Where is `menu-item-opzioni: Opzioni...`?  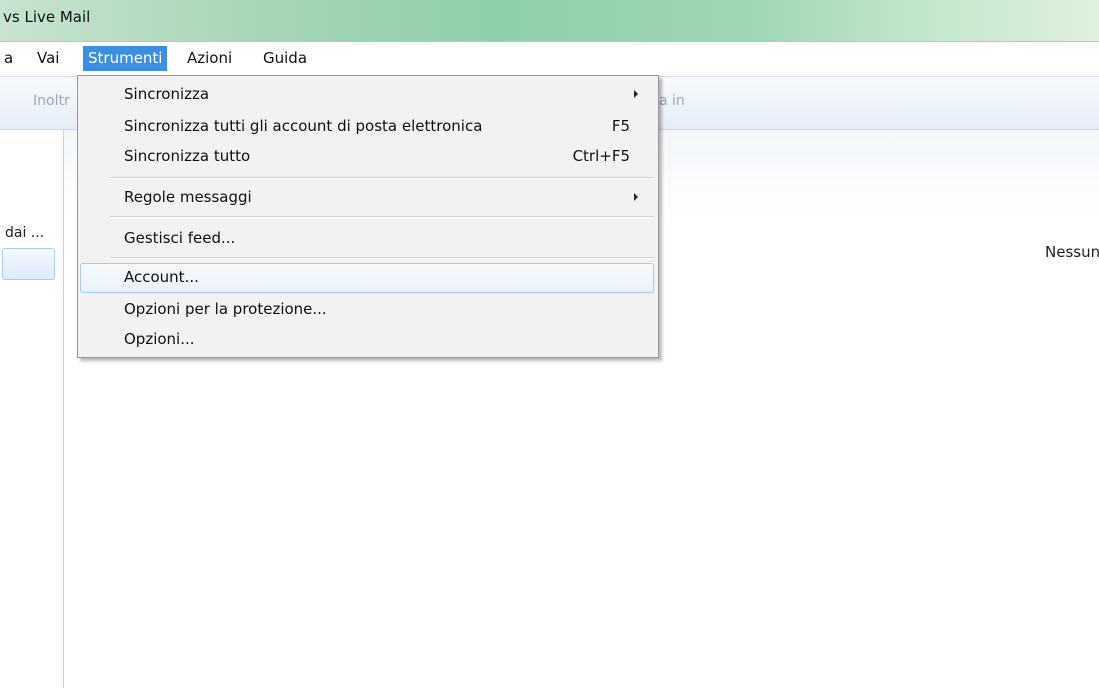
menu-item-opzioni: Opzioni... is located at coordinates (367, 340).